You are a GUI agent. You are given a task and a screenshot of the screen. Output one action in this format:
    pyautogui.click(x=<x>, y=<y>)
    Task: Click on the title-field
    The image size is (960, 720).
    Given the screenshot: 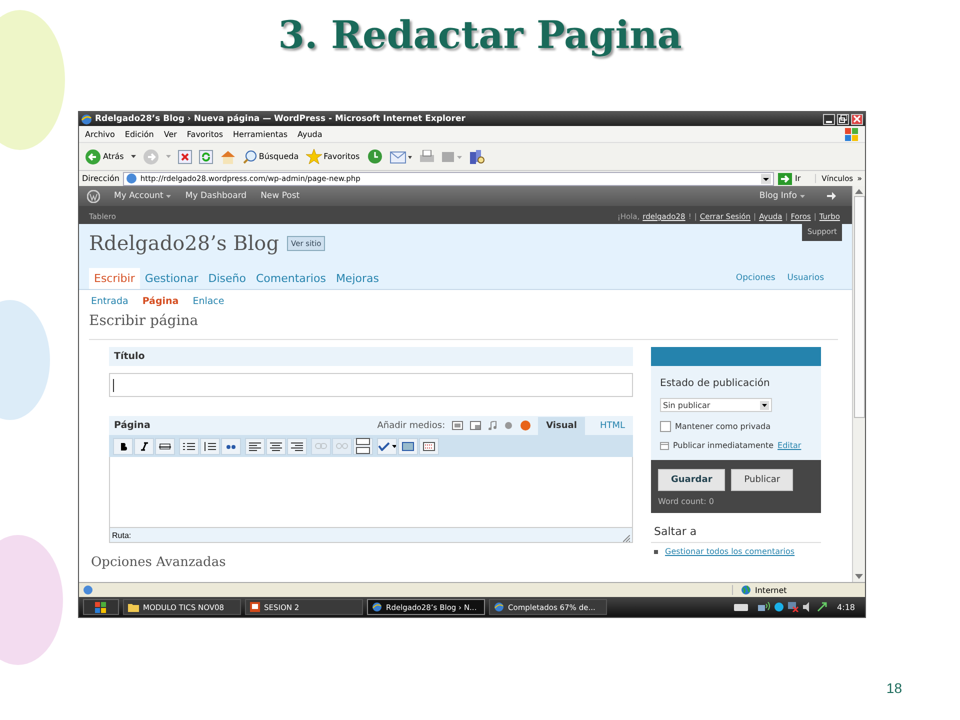 What is the action you would take?
    pyautogui.click(x=371, y=385)
    